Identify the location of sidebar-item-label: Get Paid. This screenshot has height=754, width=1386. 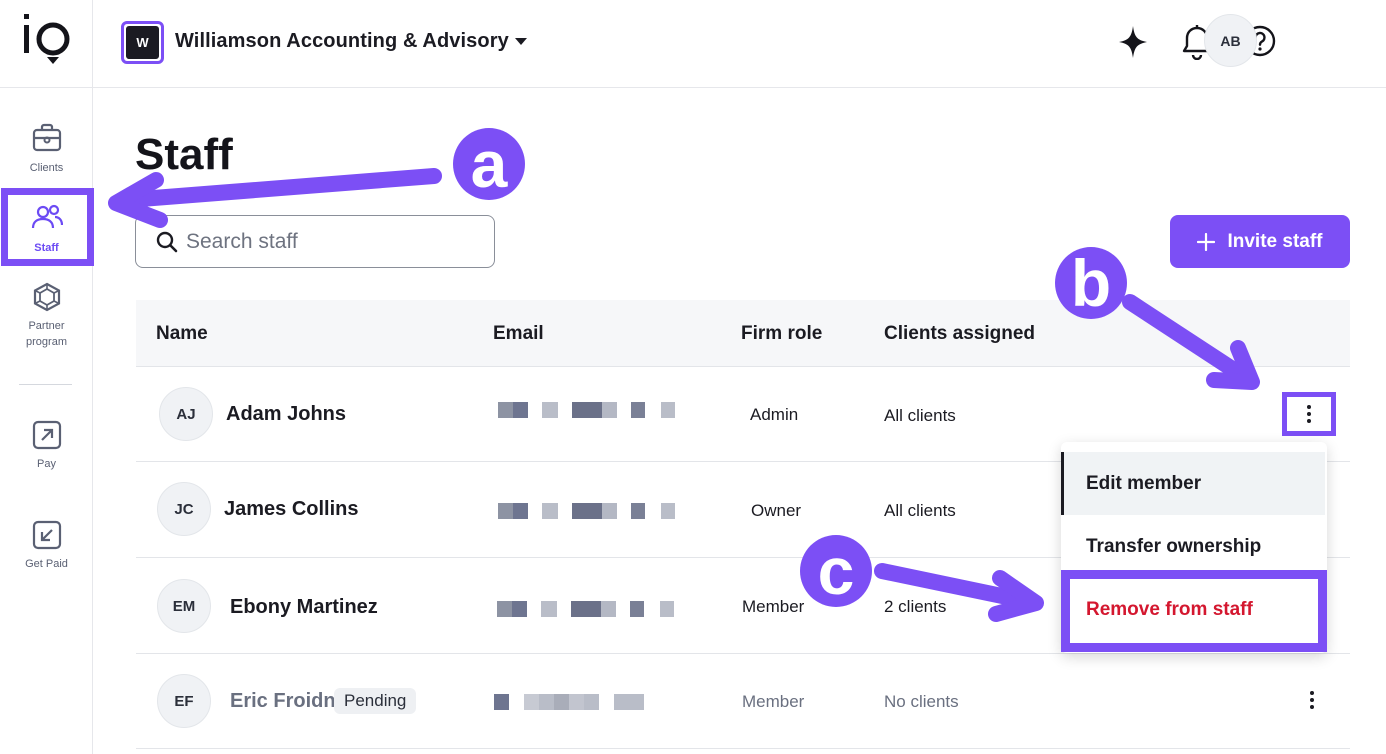
(46, 564).